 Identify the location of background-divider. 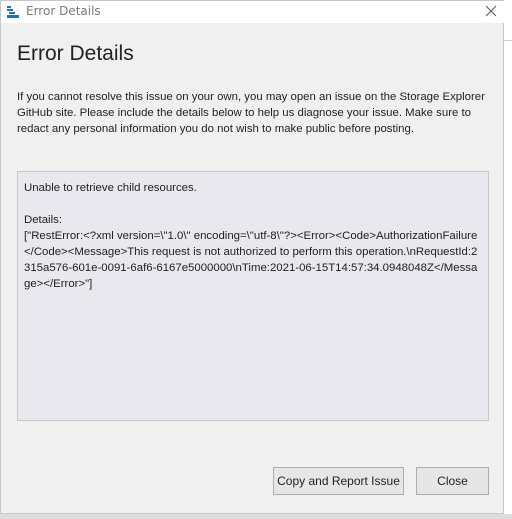
(508, 40).